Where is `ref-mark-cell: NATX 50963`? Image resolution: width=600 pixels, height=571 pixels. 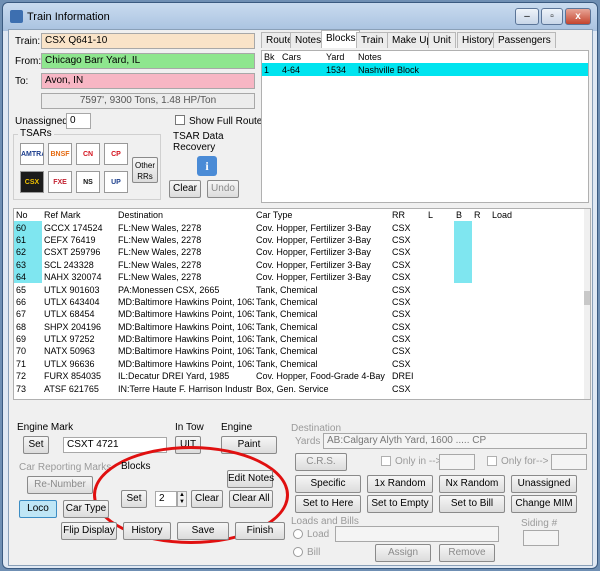
ref-mark-cell: NATX 50963 is located at coordinates (69, 351).